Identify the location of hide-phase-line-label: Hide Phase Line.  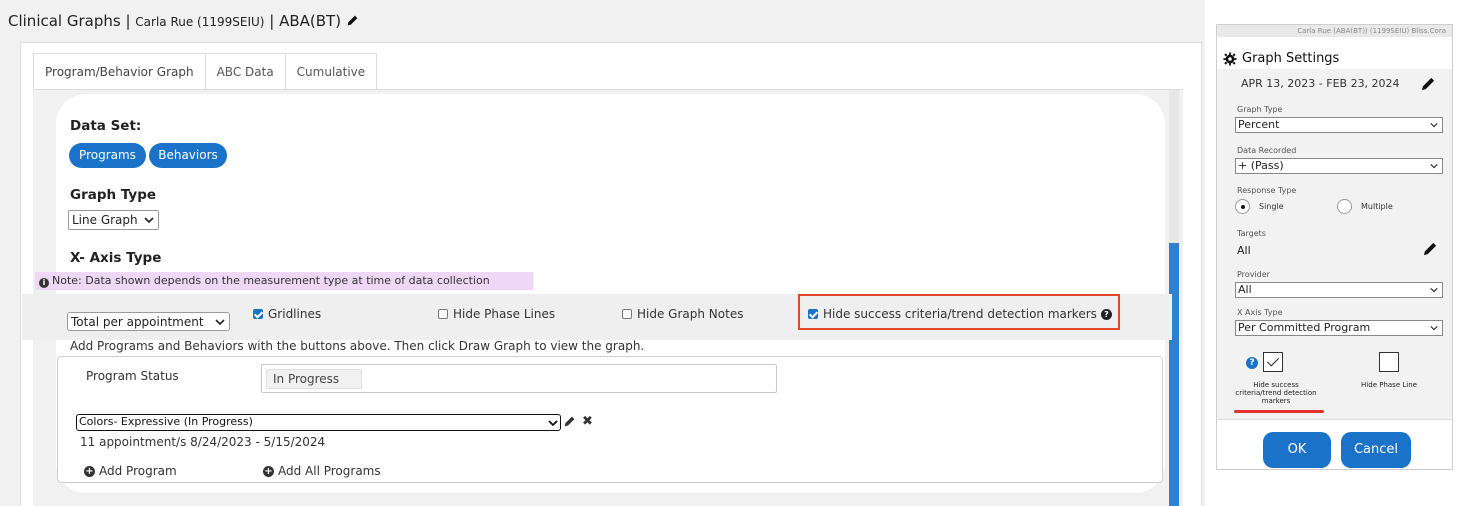
(1389, 385).